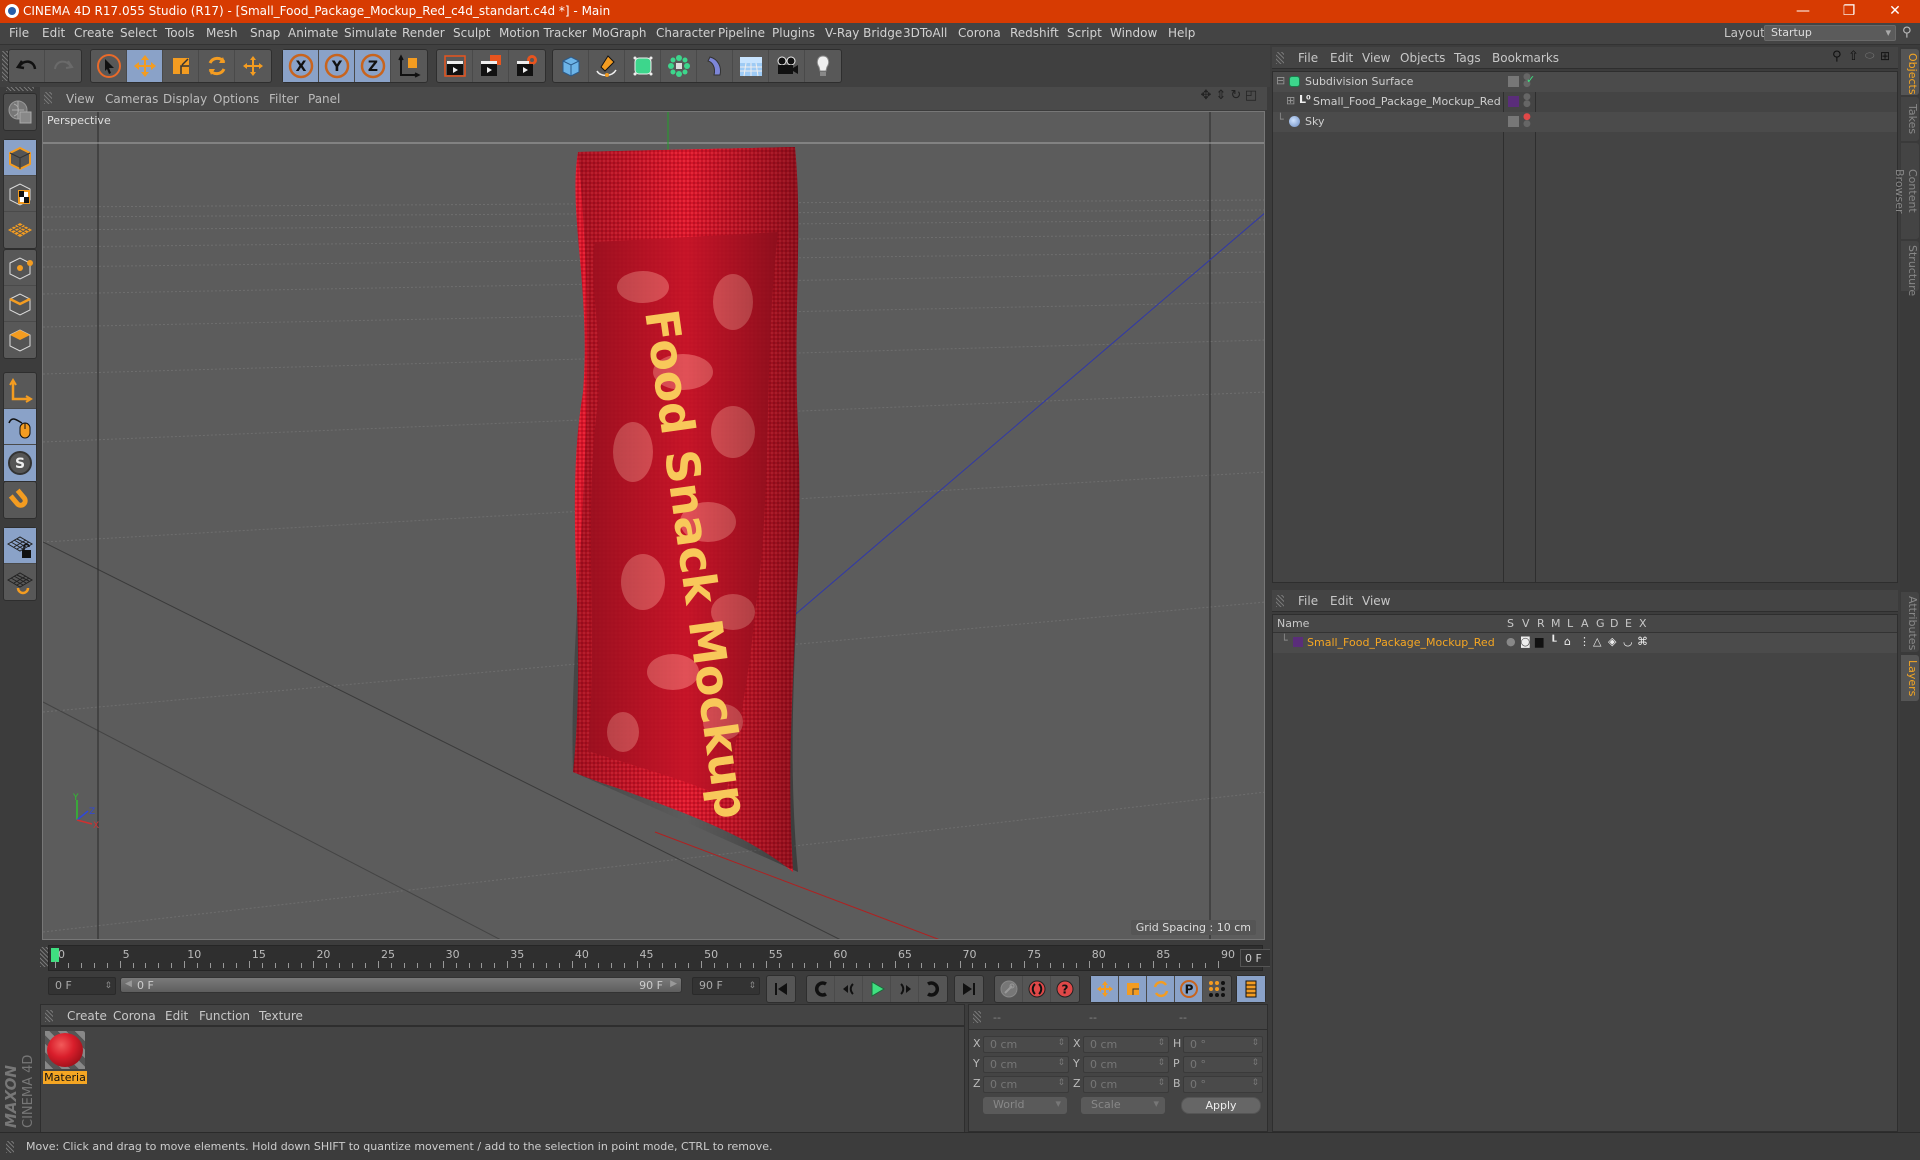  What do you see at coordinates (1541, 623) in the screenshot?
I see `column-render: R` at bounding box center [1541, 623].